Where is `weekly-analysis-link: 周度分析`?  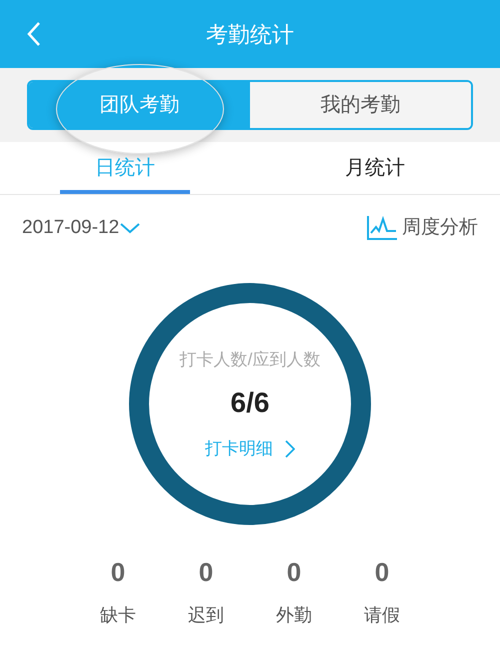
weekly-analysis-link: 周度分析 is located at coordinates (422, 228).